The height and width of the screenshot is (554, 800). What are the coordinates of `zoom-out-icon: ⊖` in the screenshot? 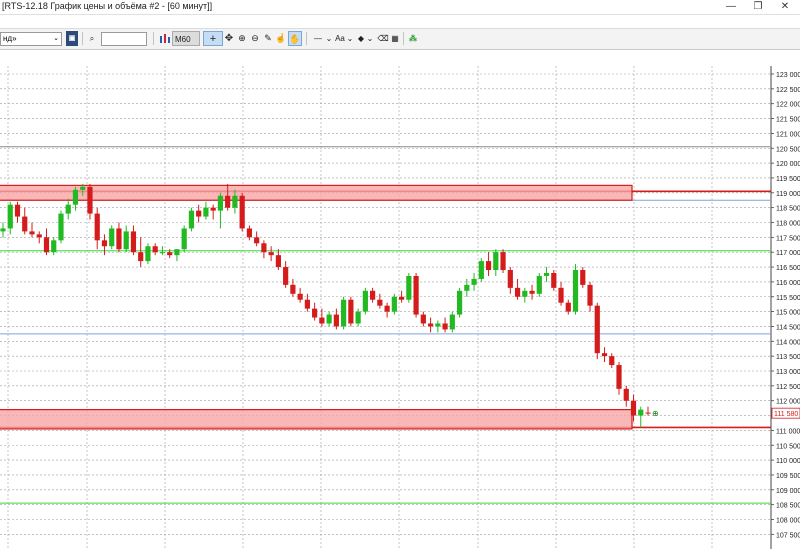 It's located at (255, 38).